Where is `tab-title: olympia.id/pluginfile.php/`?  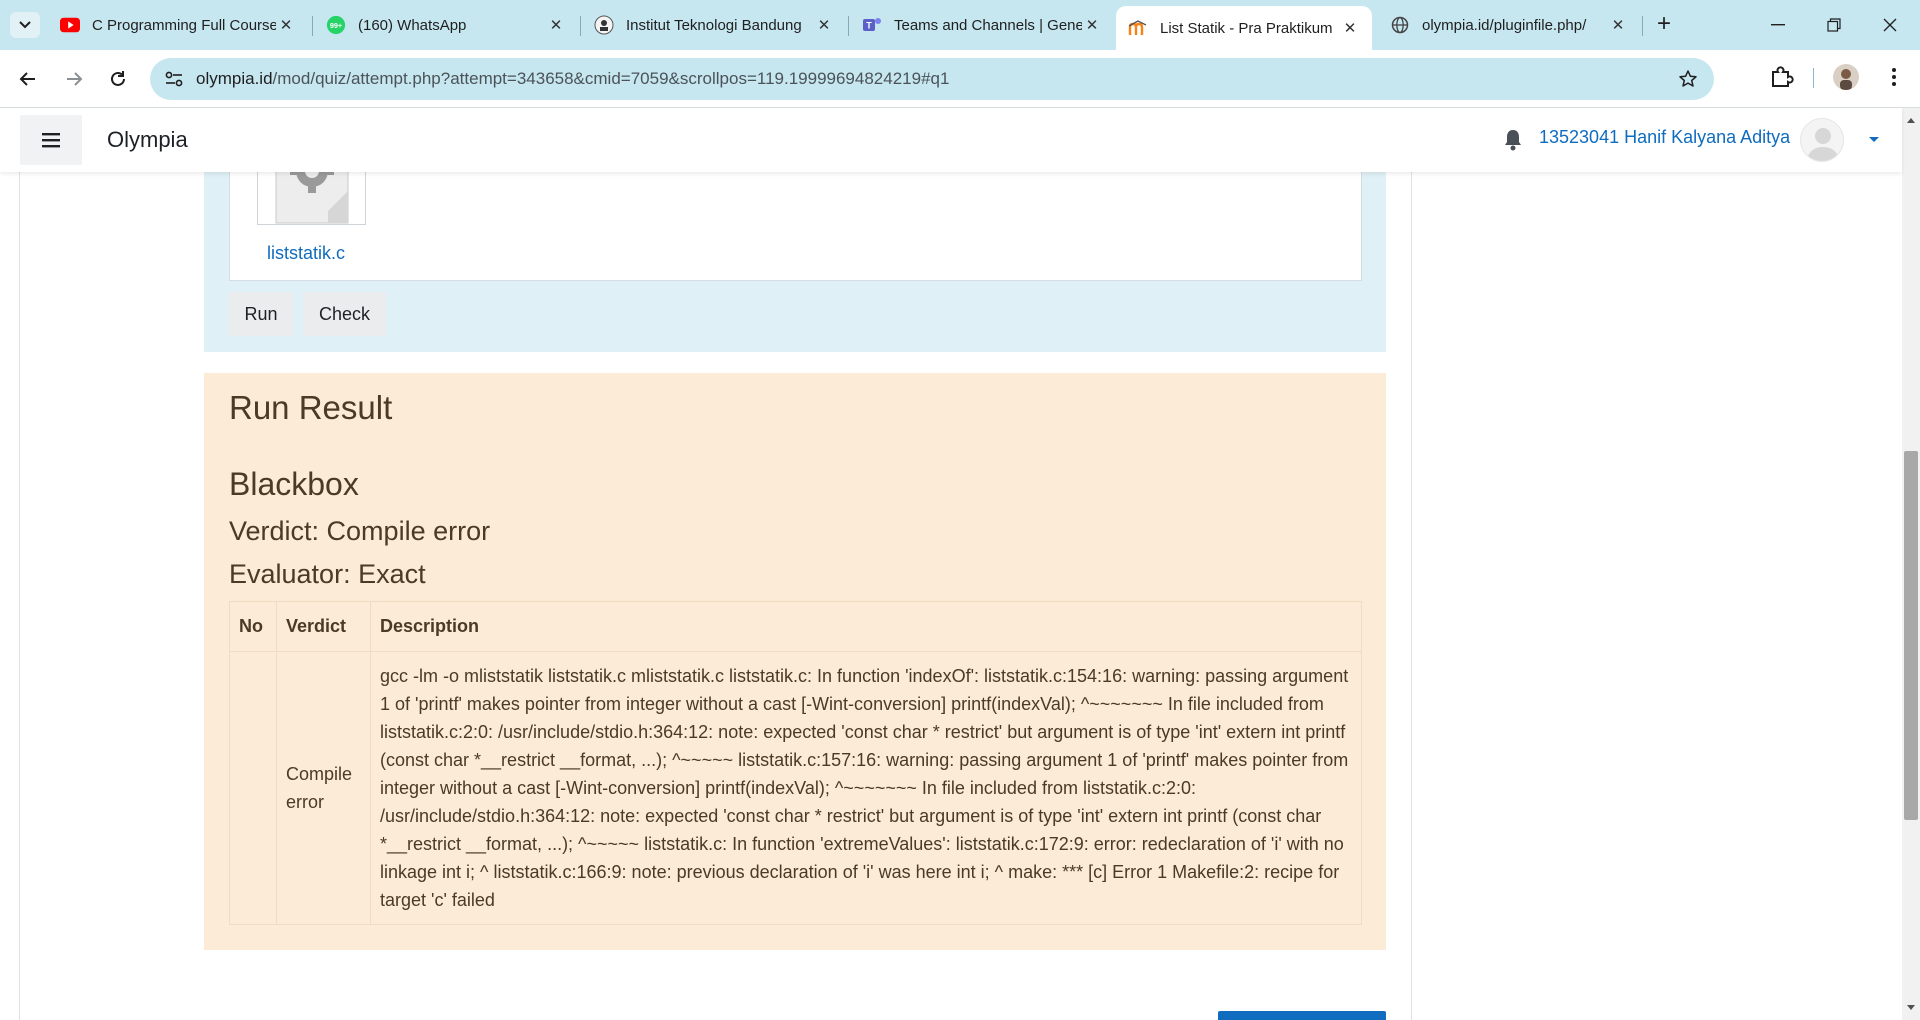
tab-title: olympia.id/pluginfile.php/ is located at coordinates (1504, 25).